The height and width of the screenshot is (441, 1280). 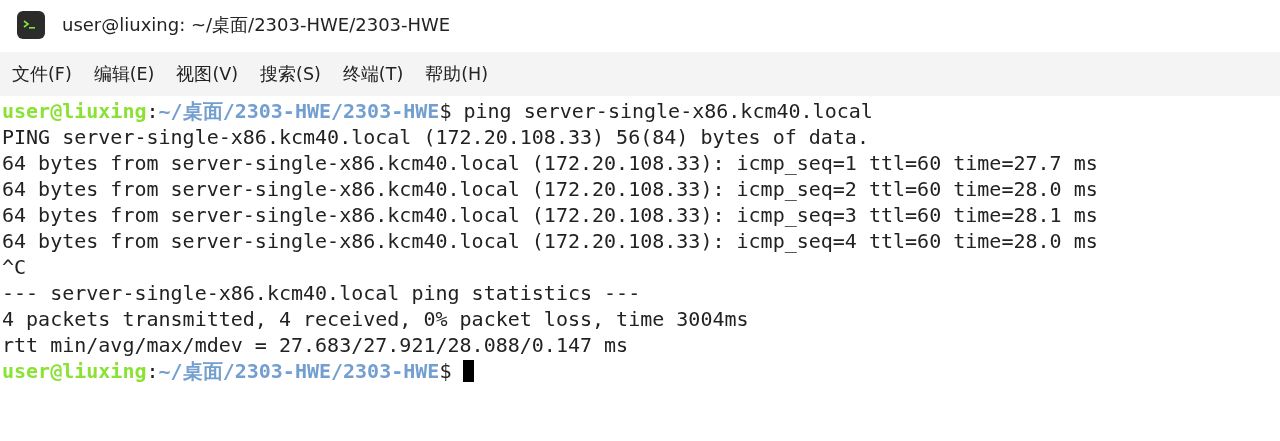 I want to click on output-line: 64 bytes from server-single-x86.kcm40.local (172.20.108.33): icmp_seq=4 ttl=60 time=28.0 ms, so click(x=550, y=241).